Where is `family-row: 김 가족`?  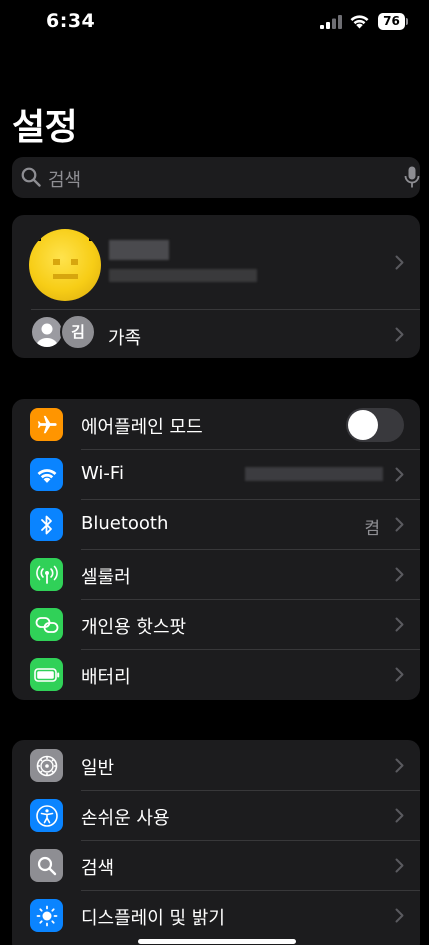
family-row: 김 가족 is located at coordinates (216, 334).